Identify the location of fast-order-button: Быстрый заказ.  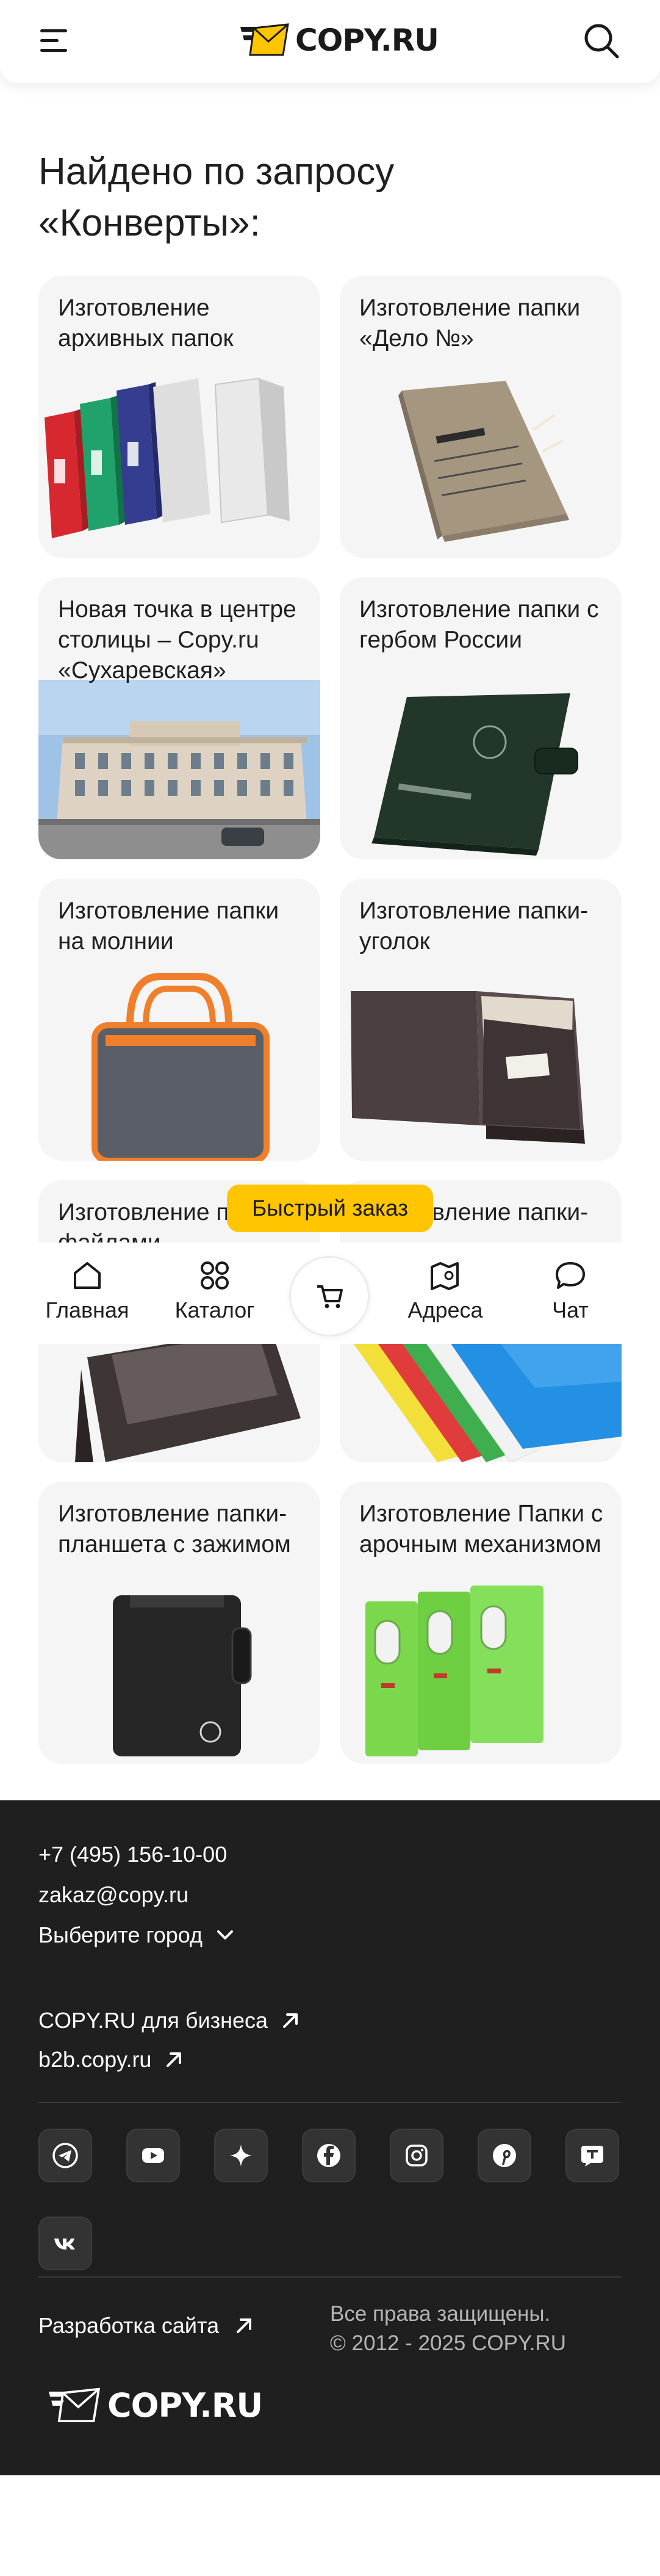
(330, 1208).